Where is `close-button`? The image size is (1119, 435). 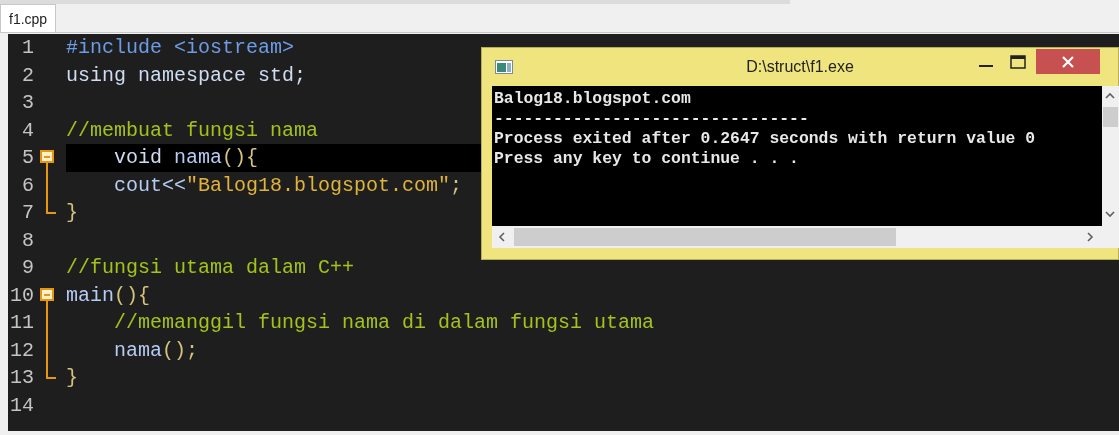 close-button is located at coordinates (1068, 61).